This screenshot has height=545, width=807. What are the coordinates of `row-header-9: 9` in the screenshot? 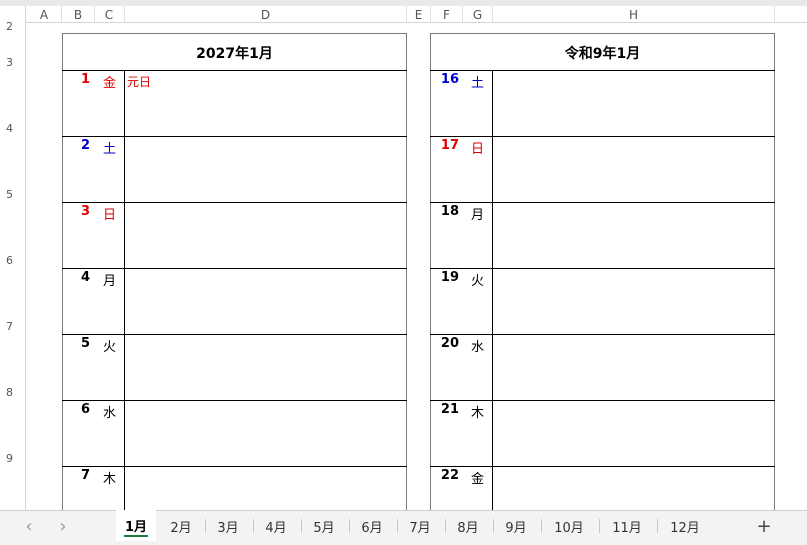 It's located at (12, 458).